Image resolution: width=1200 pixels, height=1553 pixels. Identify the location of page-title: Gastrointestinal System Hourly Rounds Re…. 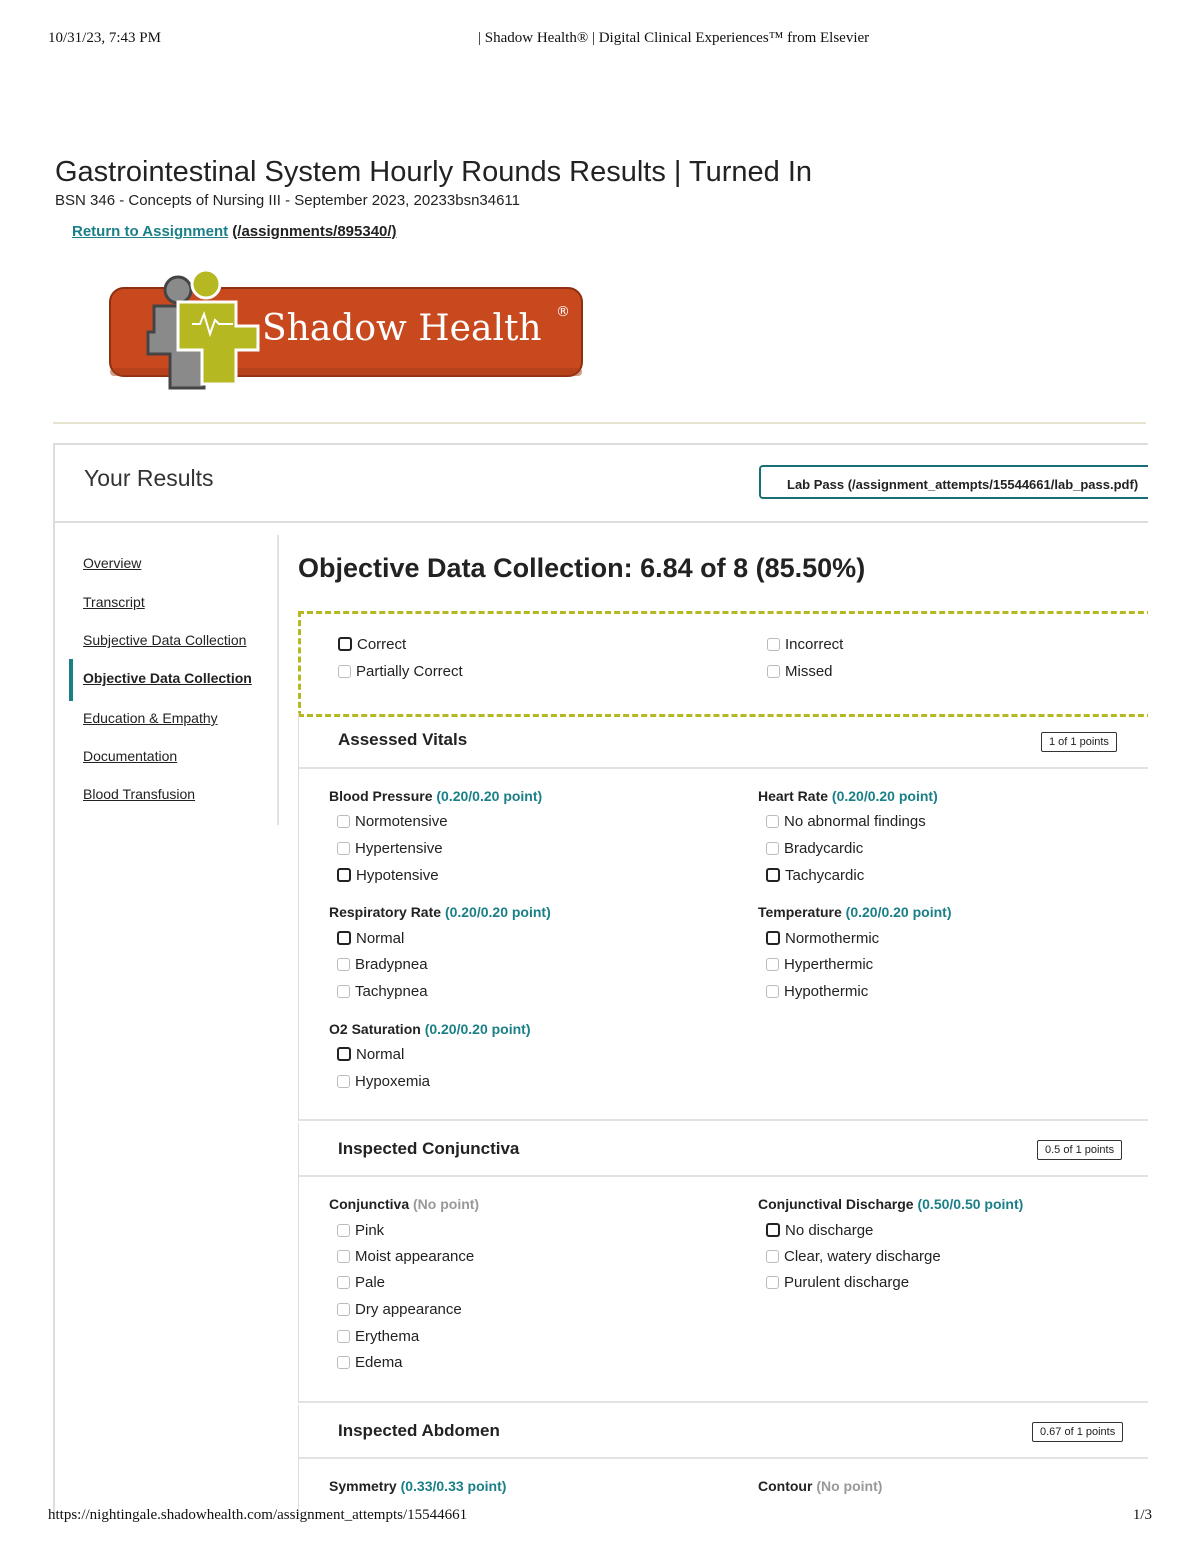
(434, 172).